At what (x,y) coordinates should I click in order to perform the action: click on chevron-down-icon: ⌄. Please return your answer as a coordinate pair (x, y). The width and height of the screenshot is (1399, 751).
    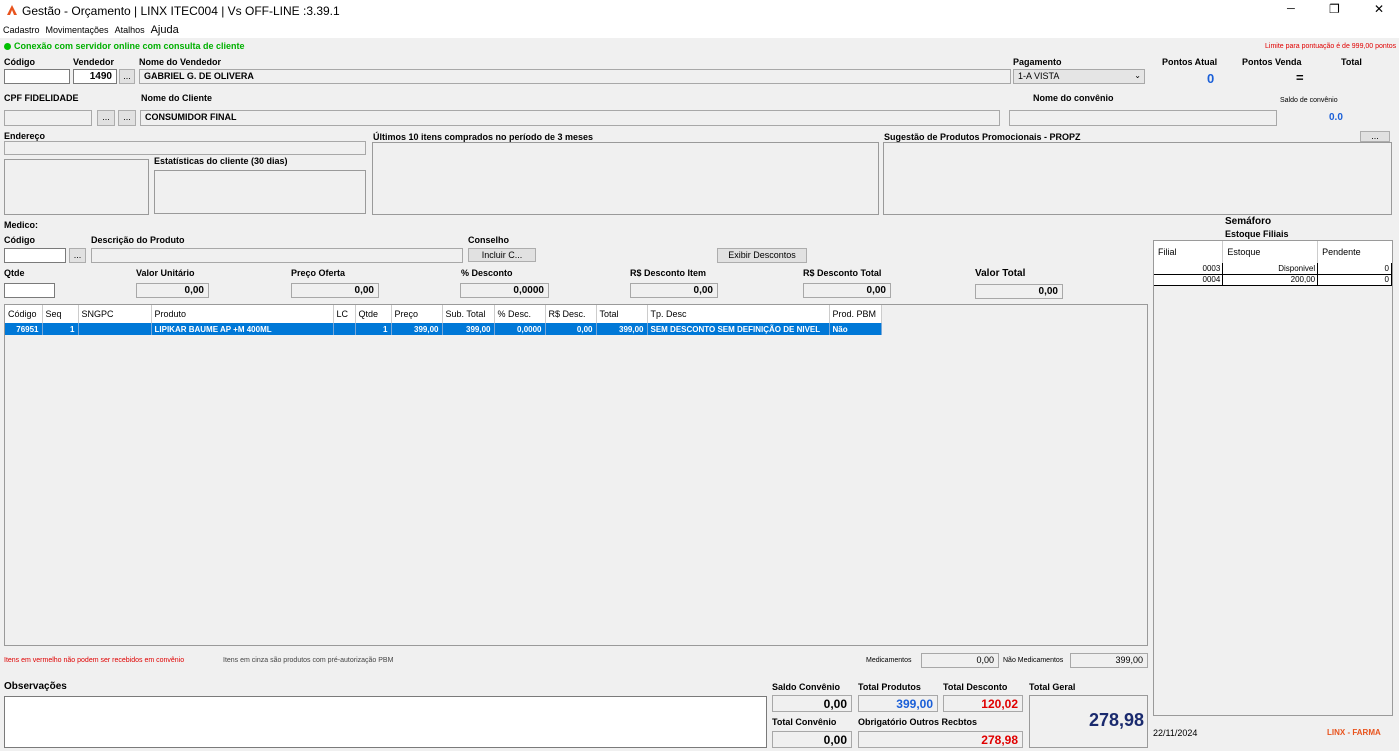
    Looking at the image, I should click on (1137, 75).